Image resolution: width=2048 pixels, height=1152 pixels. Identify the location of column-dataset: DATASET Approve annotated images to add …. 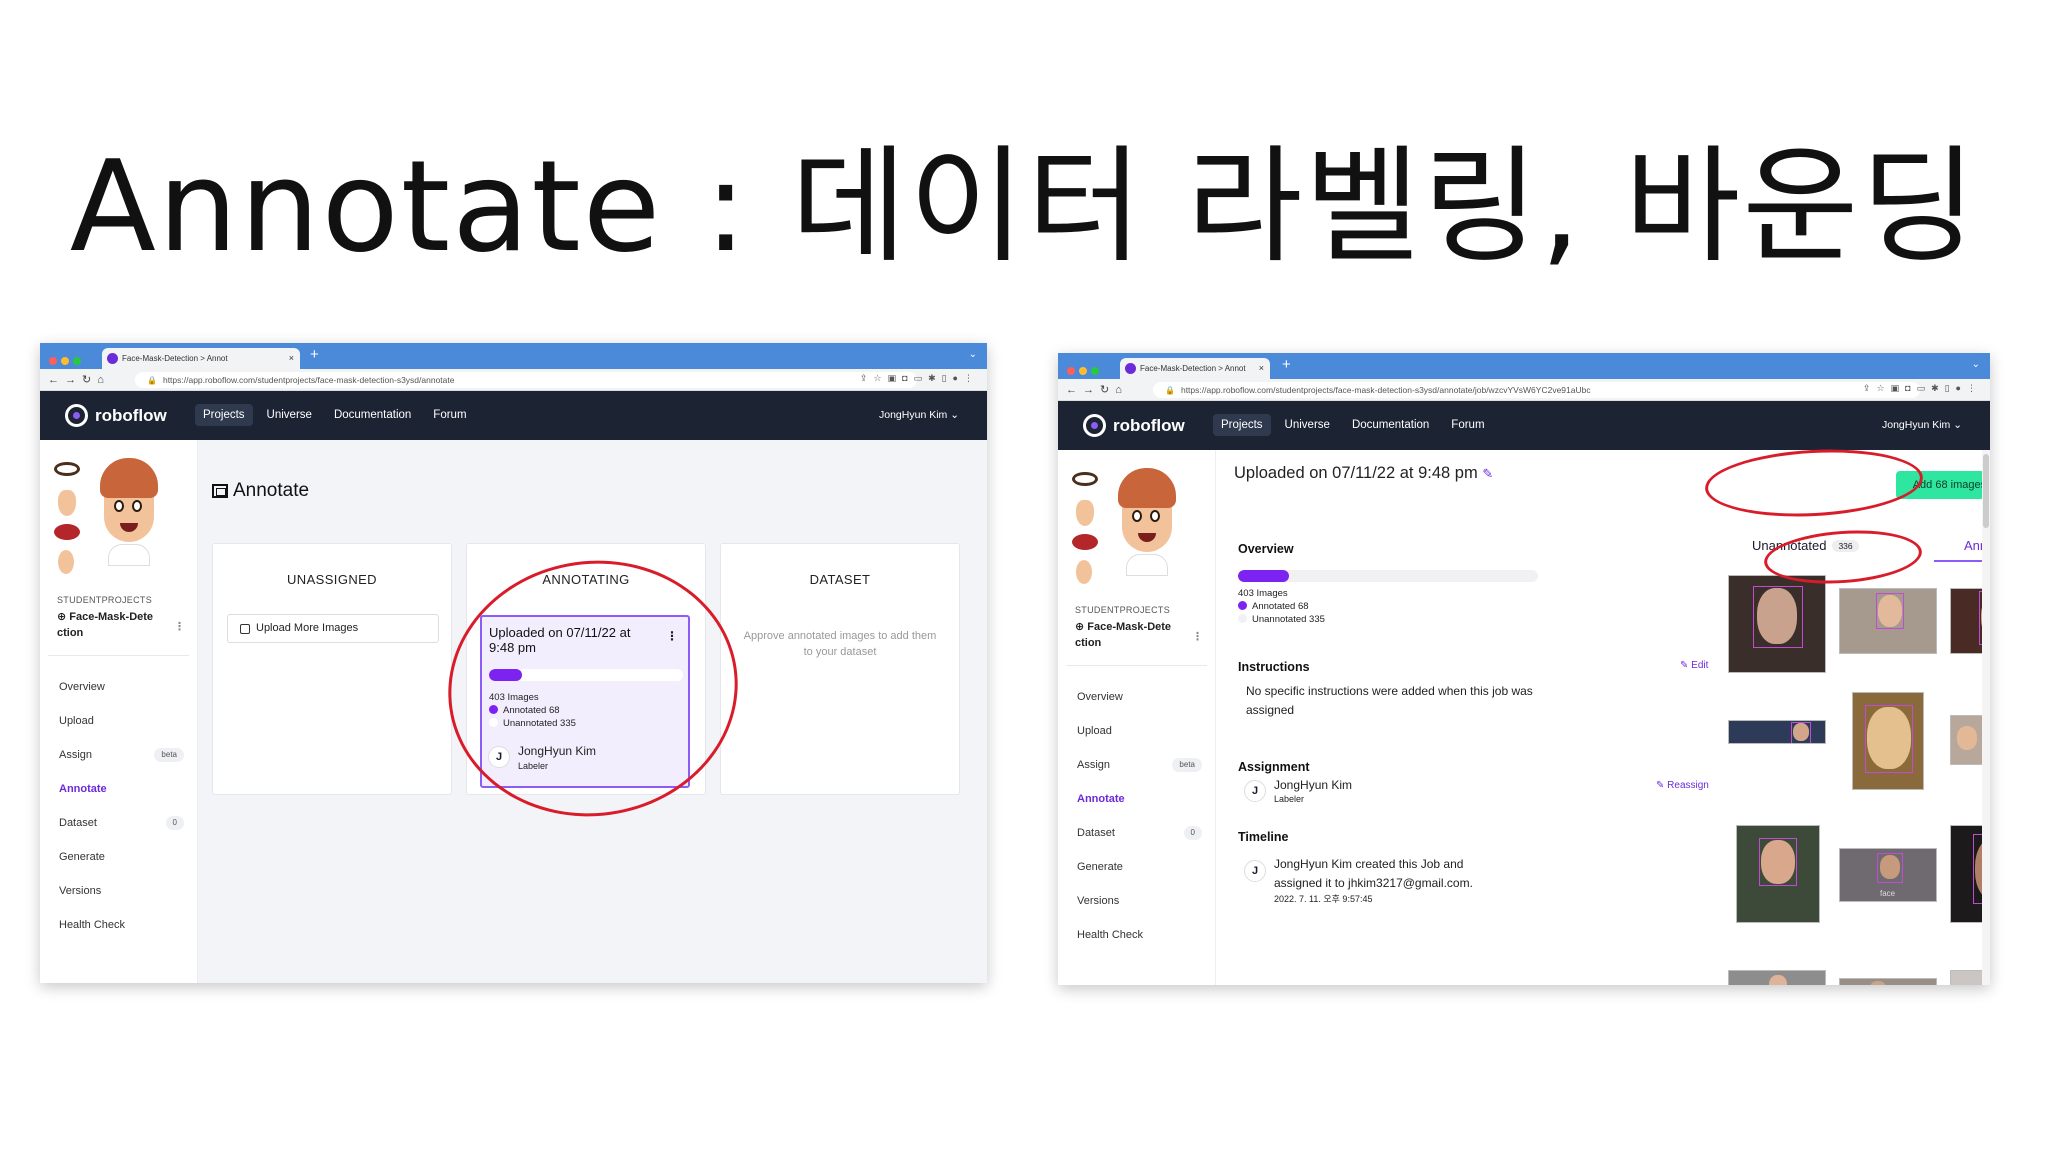
(840, 669).